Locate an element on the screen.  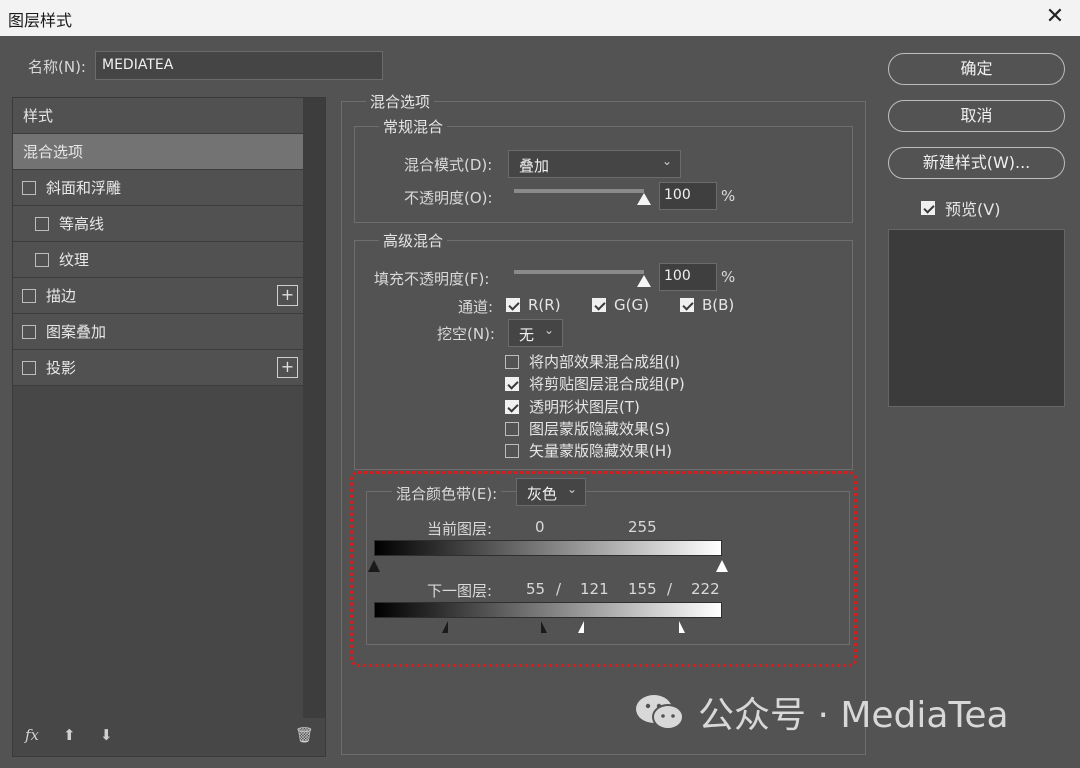
texture-checkbox is located at coordinates (42, 259).